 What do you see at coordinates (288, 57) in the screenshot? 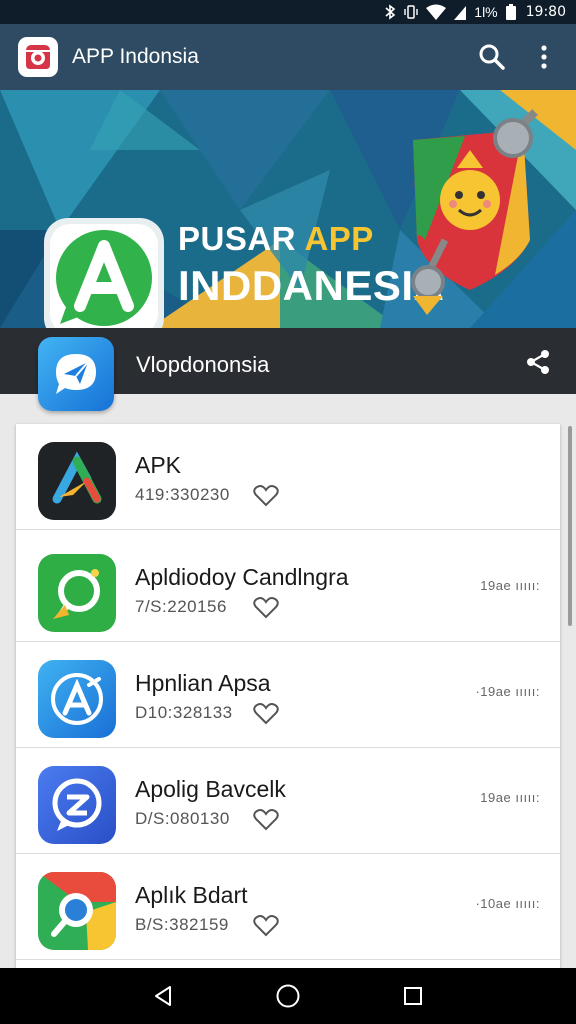
I see `app-bar: APP Indonsia` at bounding box center [288, 57].